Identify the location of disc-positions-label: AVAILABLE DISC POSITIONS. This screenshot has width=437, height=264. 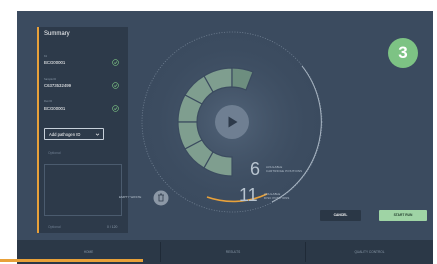
(277, 196).